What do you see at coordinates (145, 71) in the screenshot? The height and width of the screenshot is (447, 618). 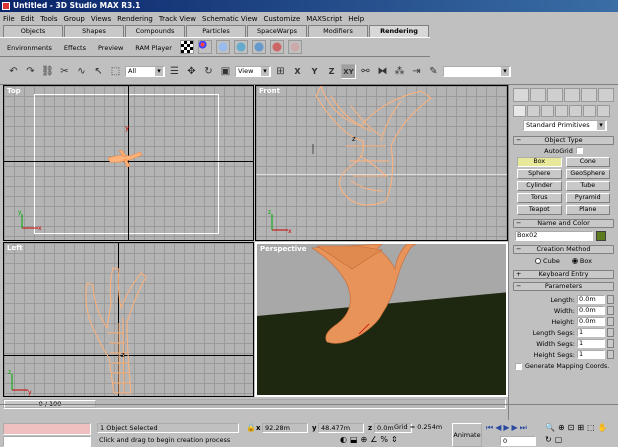 I see `selection-filter-dropdown: All` at bounding box center [145, 71].